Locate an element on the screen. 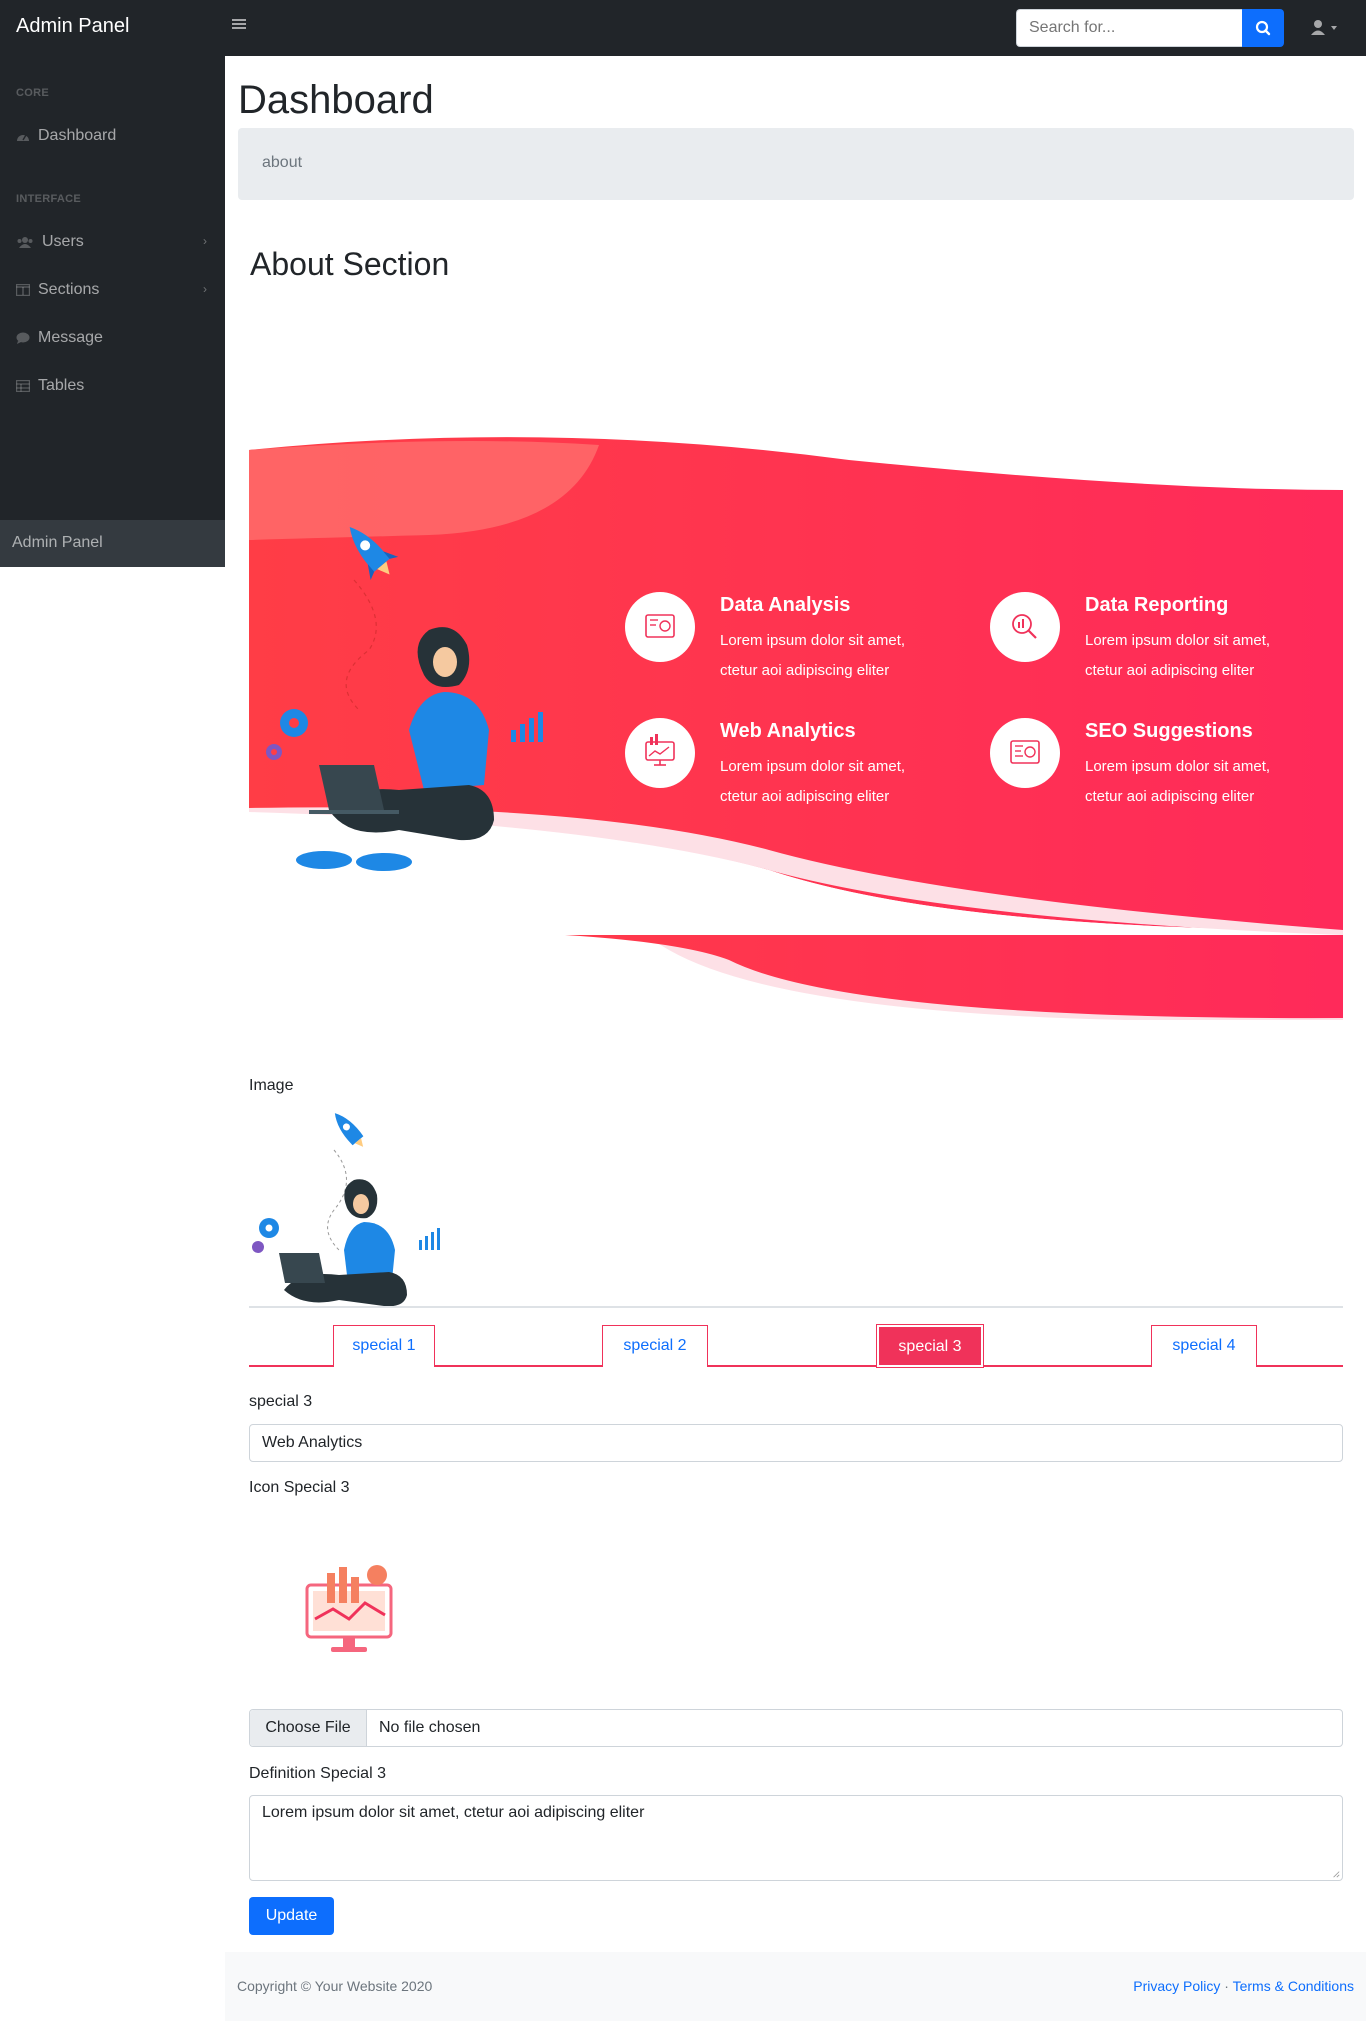 The image size is (1366, 2021). columns-icon is located at coordinates (23, 290).